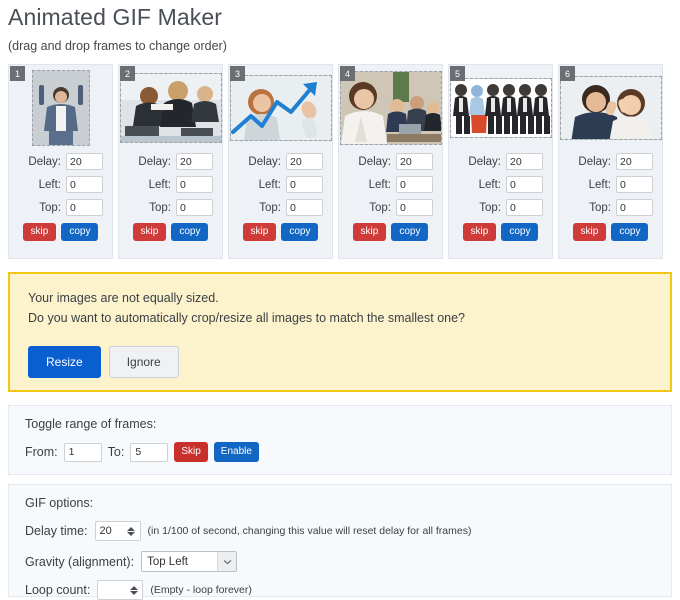 The image size is (680, 600). I want to click on gif-options-title: GIF options:, so click(59, 503).